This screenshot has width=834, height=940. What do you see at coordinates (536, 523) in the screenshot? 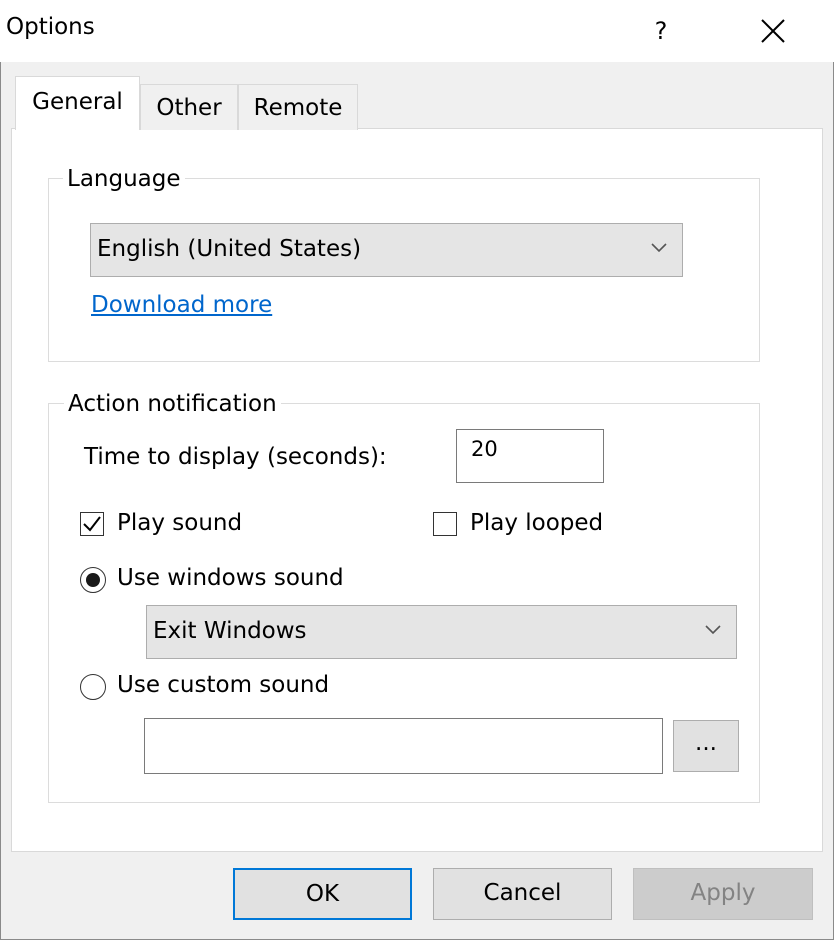
I see `play-looped-label: Play looped` at bounding box center [536, 523].